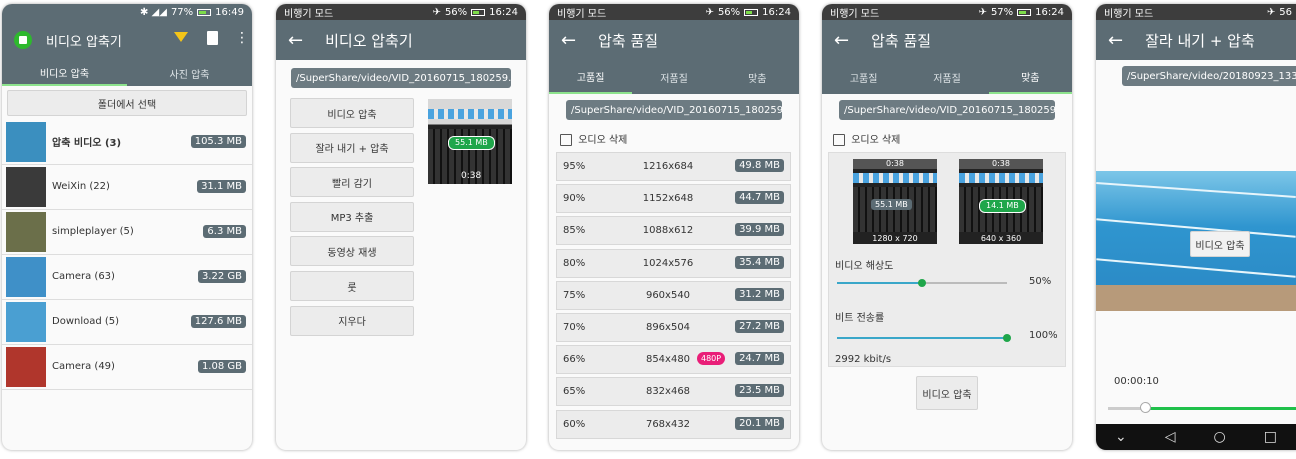 This screenshot has width=1296, height=459. Describe the element at coordinates (352, 147) in the screenshot. I see `trim-compress-button: 잘라 내기 + 압축` at that location.